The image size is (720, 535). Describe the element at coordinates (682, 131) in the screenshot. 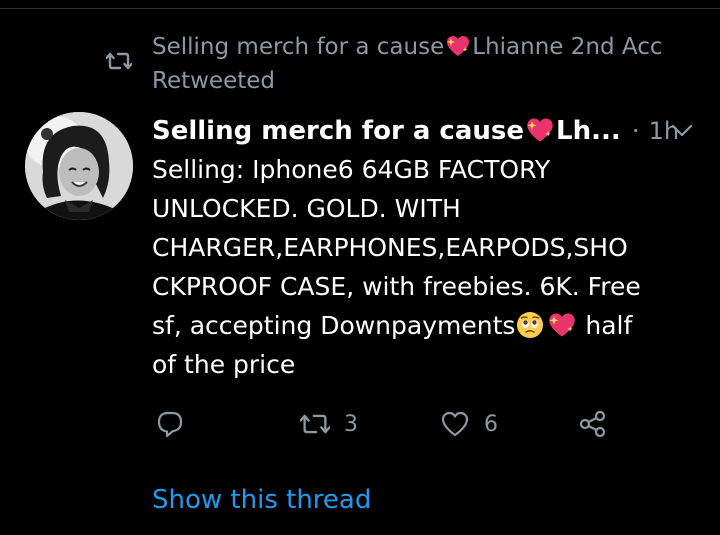

I see `chevron-down-icon` at that location.